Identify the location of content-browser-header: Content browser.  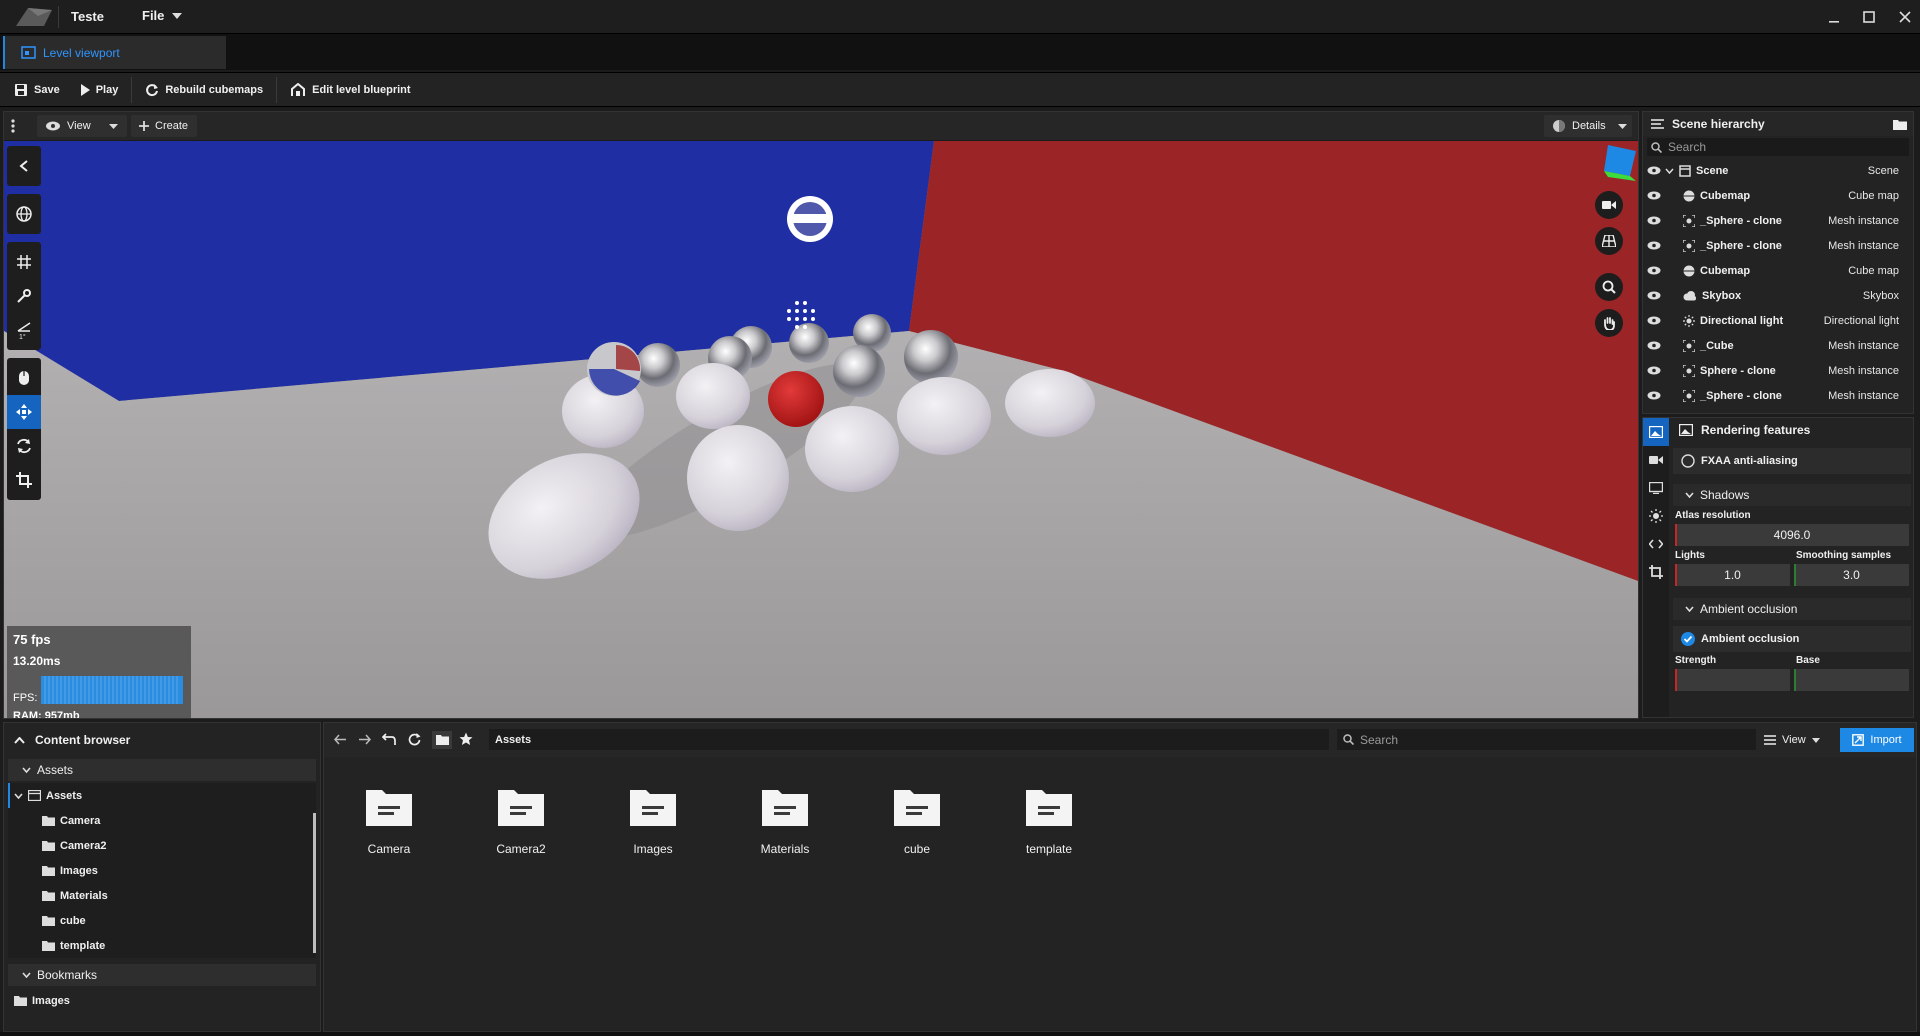
(162, 740).